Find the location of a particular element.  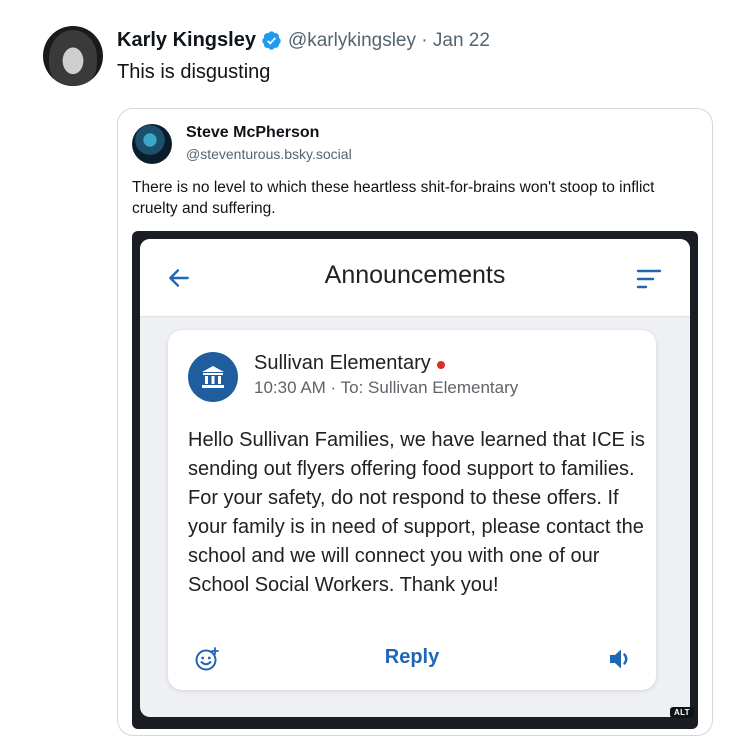

author-avatar is located at coordinates (73, 56).